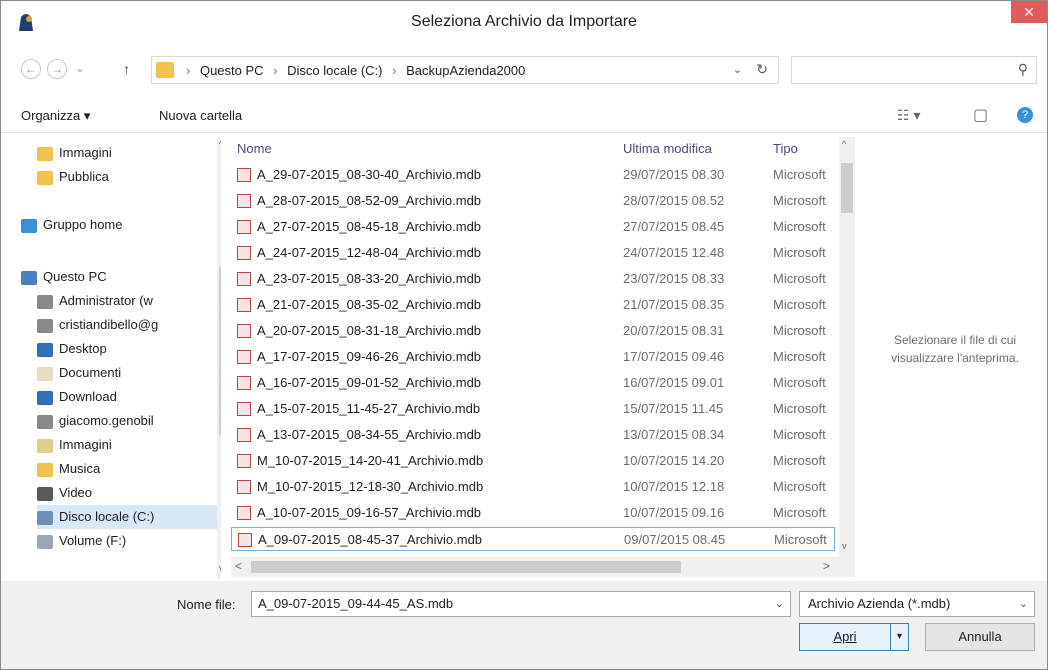 The width and height of the screenshot is (1048, 670). What do you see at coordinates (45, 421) in the screenshot?
I see `network-user-icon` at bounding box center [45, 421].